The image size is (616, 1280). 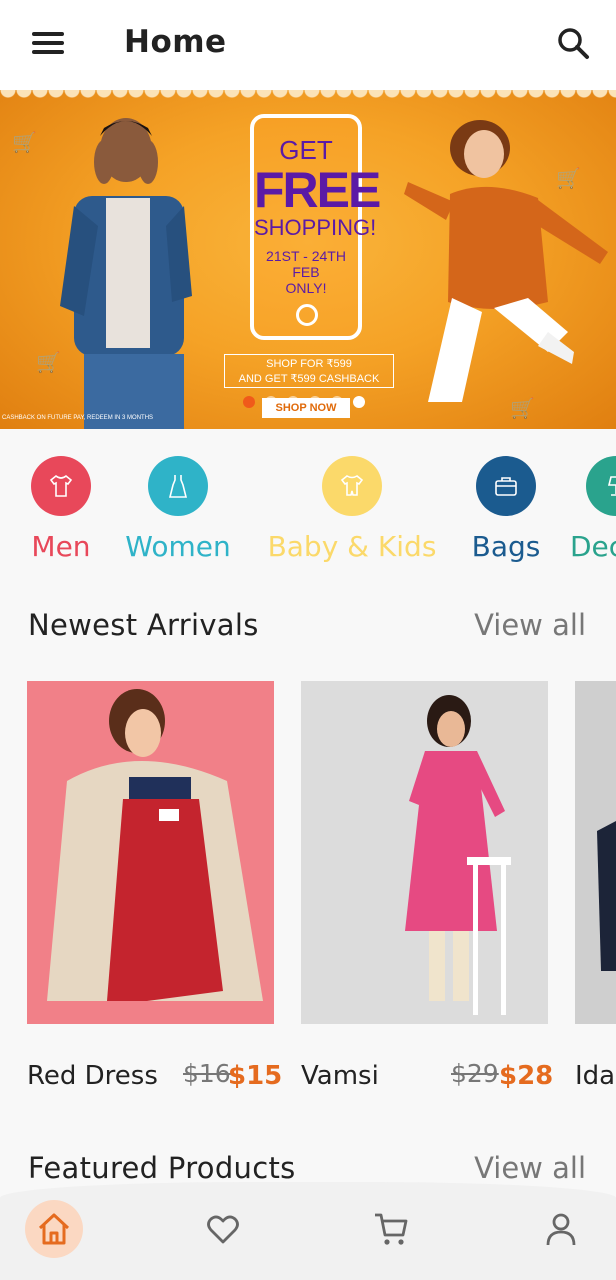 I want to click on category-women: Women, so click(x=178, y=509).